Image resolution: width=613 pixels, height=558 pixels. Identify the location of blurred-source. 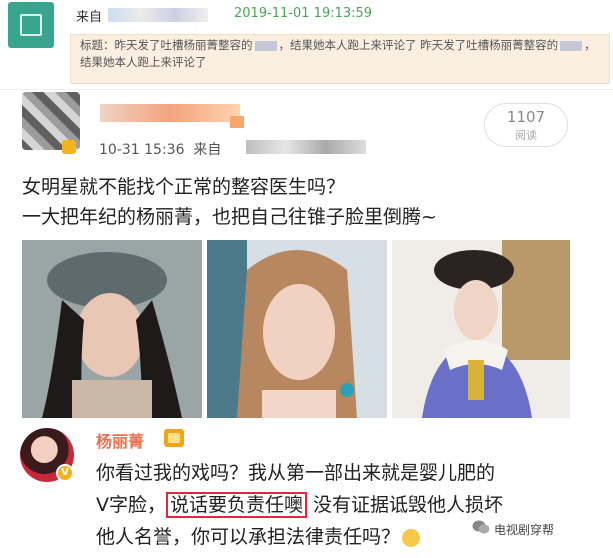
(158, 15).